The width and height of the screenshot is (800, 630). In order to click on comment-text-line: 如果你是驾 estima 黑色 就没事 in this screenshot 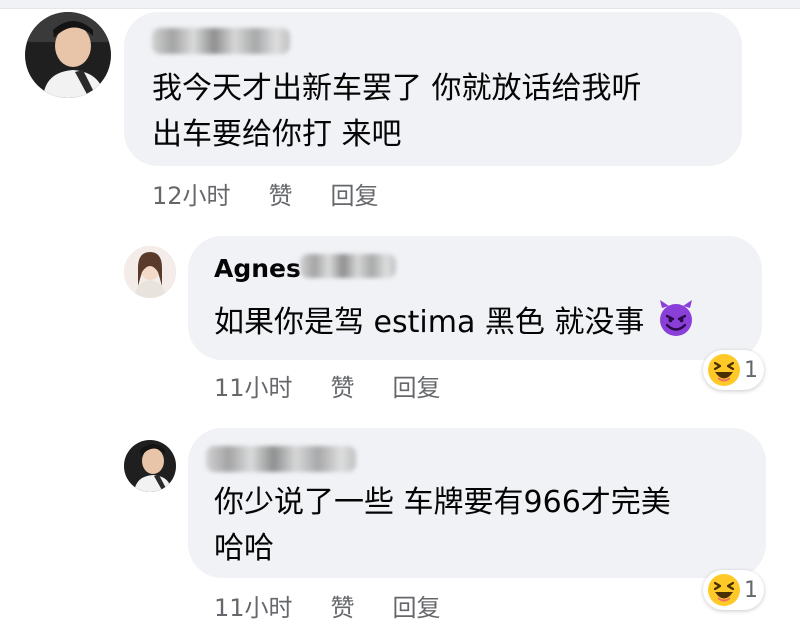, I will do `click(429, 322)`.